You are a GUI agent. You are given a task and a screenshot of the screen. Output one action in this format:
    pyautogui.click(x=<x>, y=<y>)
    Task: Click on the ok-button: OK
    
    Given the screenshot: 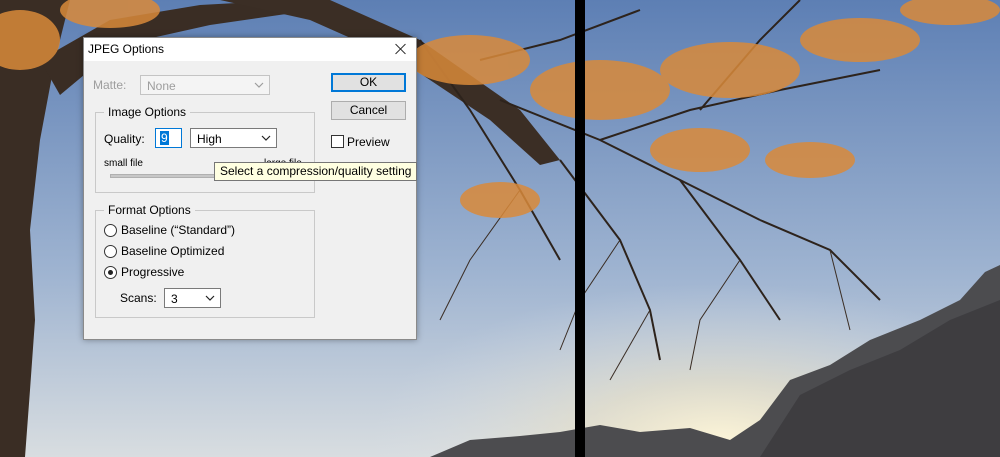 What is the action you would take?
    pyautogui.click(x=368, y=82)
    